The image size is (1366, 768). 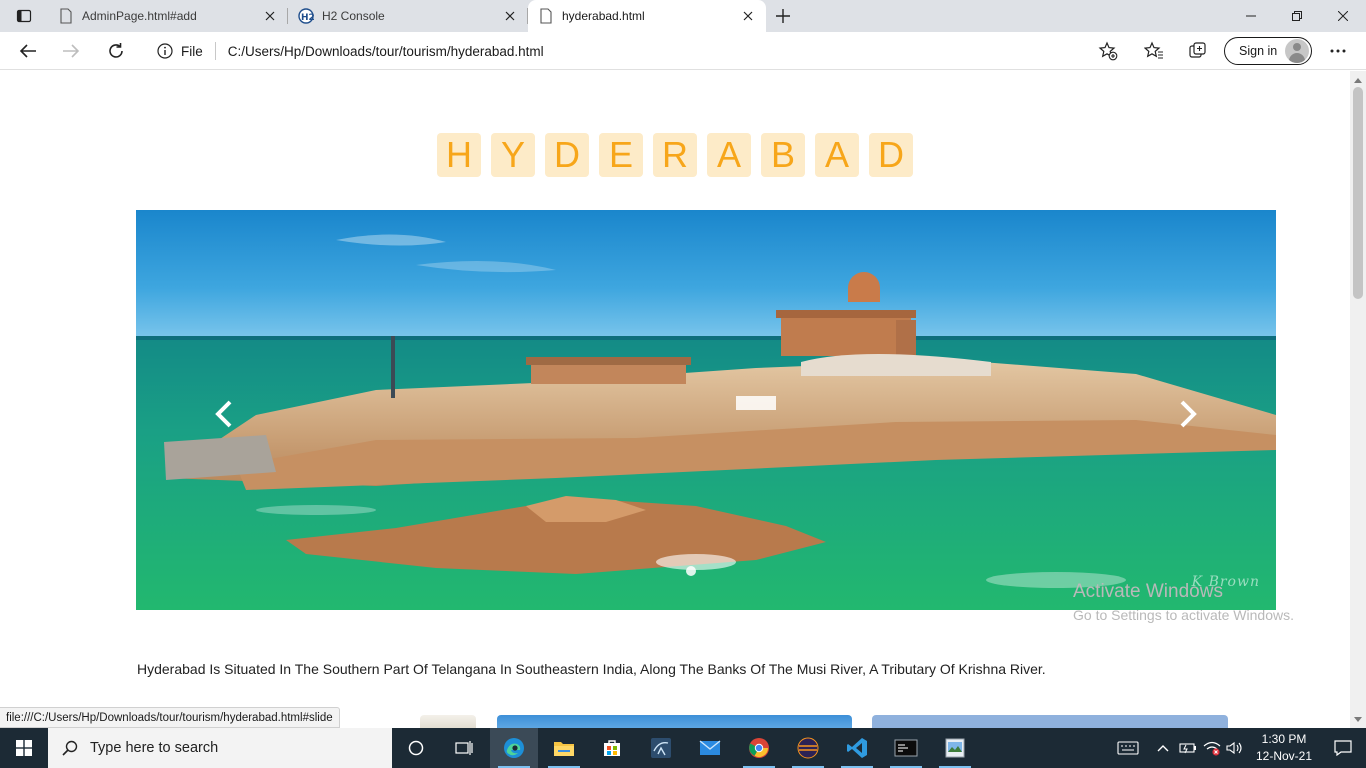 What do you see at coordinates (1258, 51) in the screenshot?
I see `sign-in-label: Sign in` at bounding box center [1258, 51].